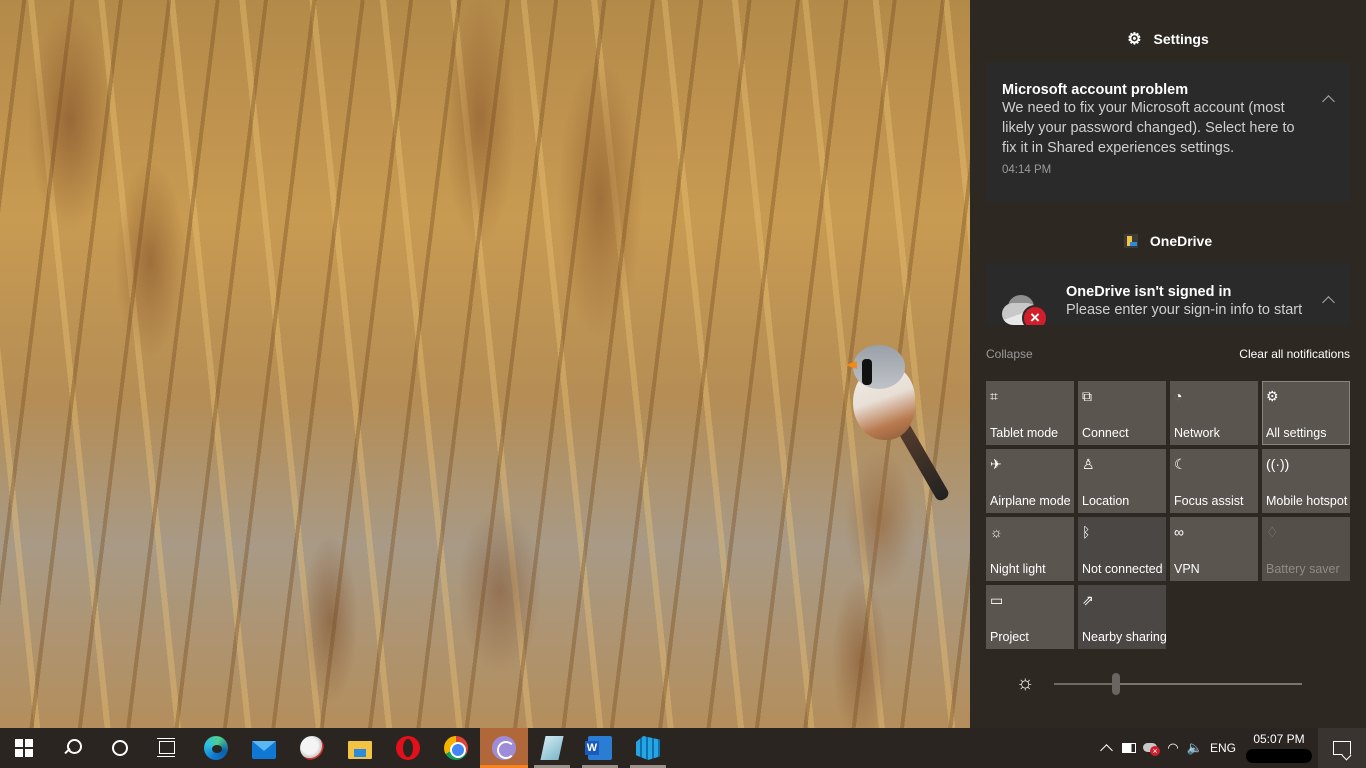 Image resolution: width=1366 pixels, height=768 pixels. I want to click on quick-action-label: Not connected, so click(1122, 569).